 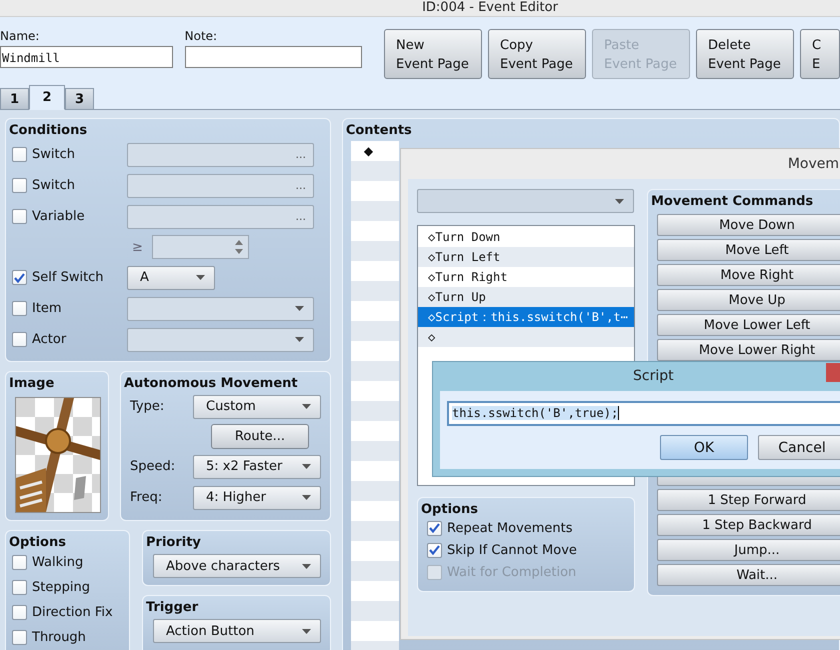 I want to click on command-button: Move Lower Right, so click(x=748, y=350).